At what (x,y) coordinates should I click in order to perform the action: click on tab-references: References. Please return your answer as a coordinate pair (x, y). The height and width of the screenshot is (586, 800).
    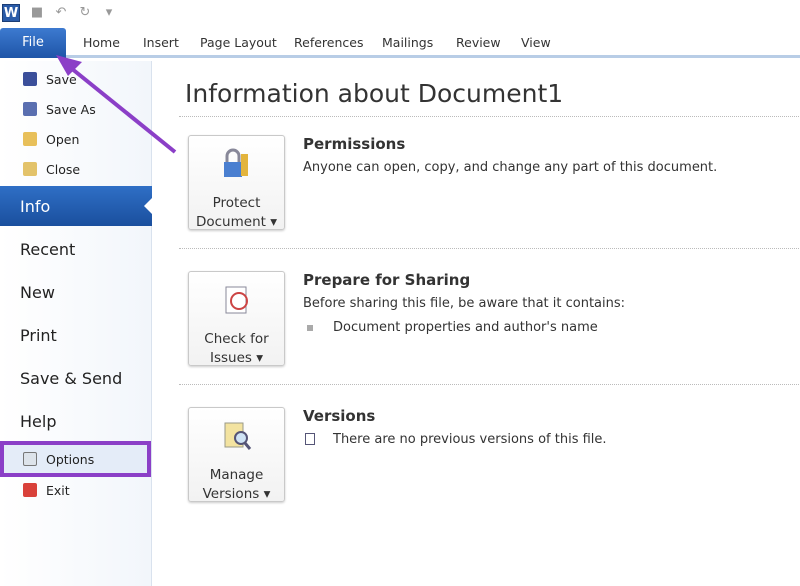
    Looking at the image, I should click on (328, 43).